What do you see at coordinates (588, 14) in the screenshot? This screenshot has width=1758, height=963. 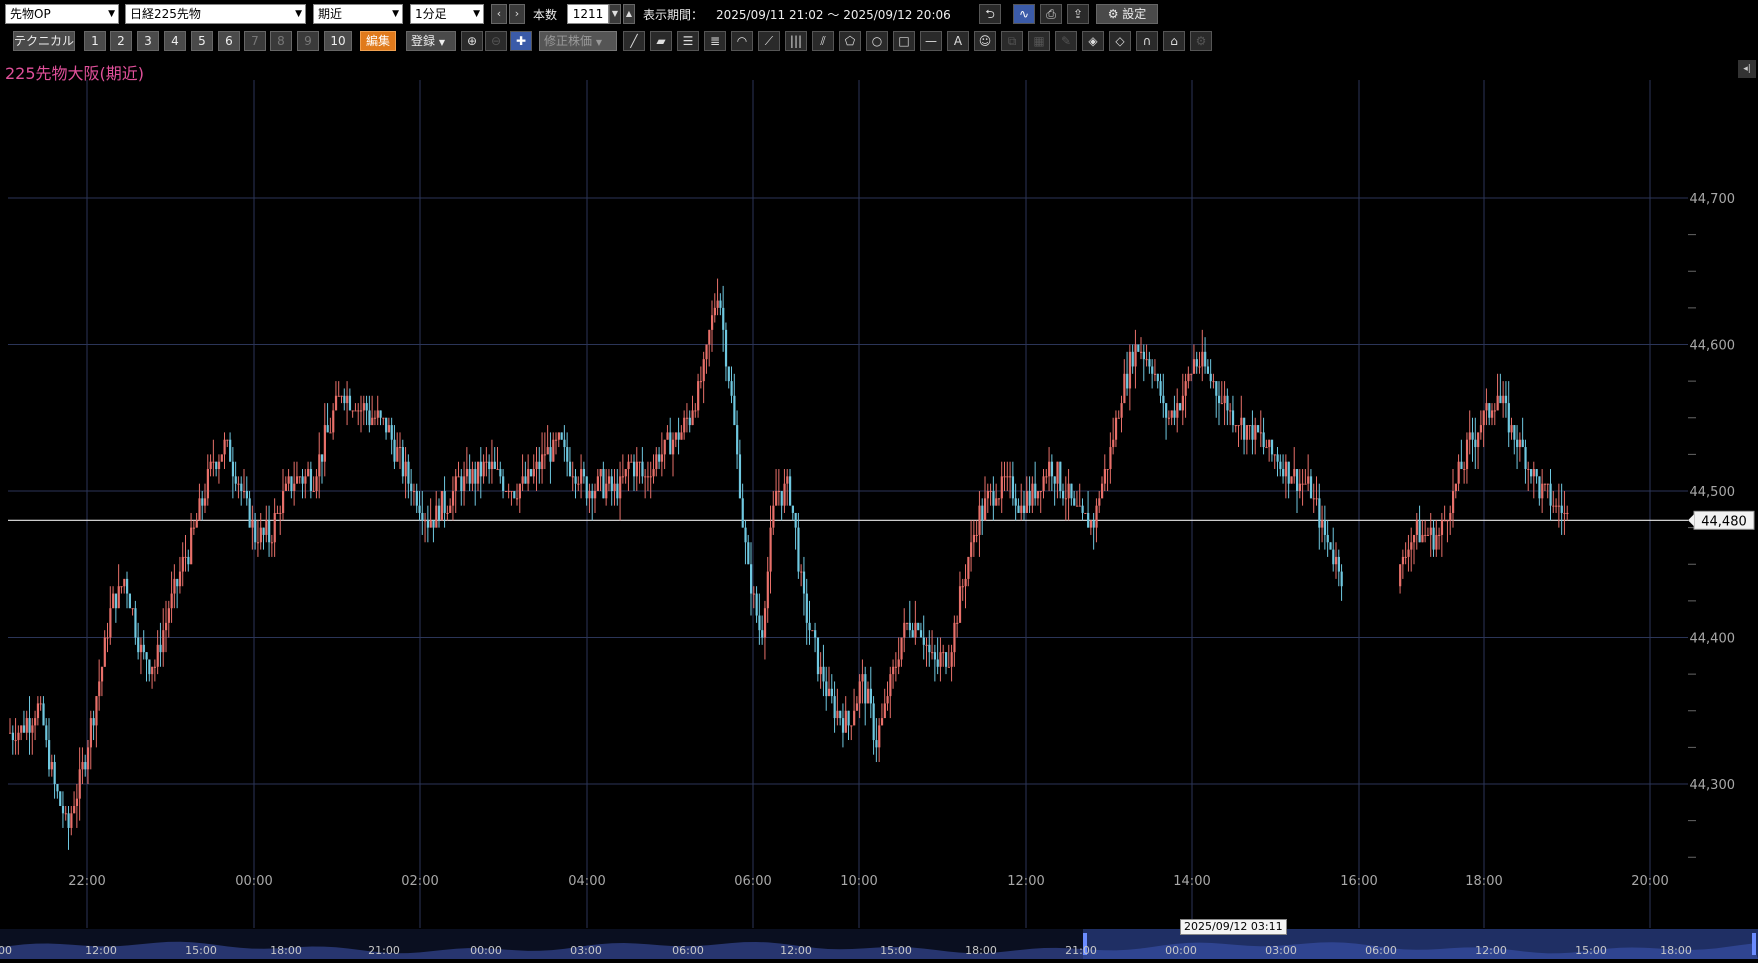 I see `count-input: 1211` at bounding box center [588, 14].